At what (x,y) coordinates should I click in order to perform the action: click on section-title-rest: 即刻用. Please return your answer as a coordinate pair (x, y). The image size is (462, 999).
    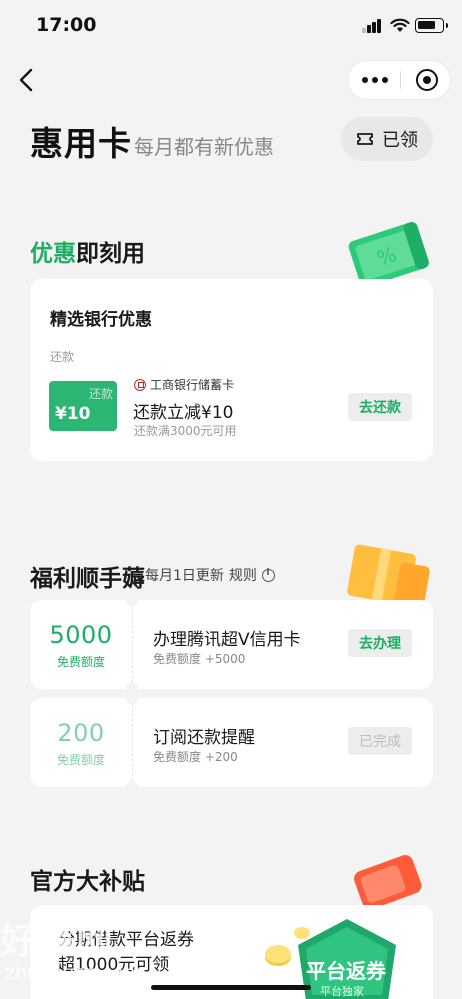
    Looking at the image, I should click on (110, 254).